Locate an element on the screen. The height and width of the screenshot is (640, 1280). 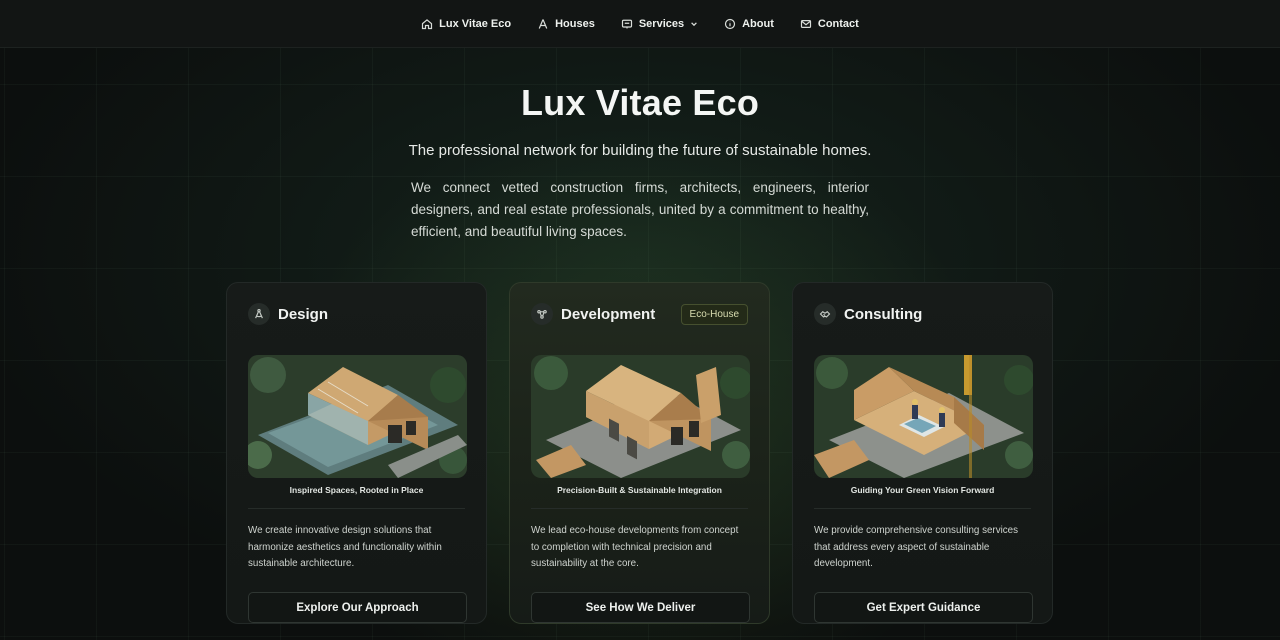
card-caption: Inspired Spaces, Rooted in Place is located at coordinates (356, 490).